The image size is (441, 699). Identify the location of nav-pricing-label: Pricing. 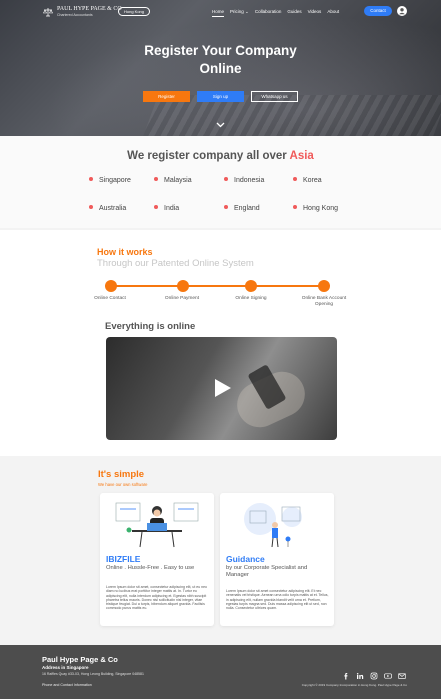
(237, 11).